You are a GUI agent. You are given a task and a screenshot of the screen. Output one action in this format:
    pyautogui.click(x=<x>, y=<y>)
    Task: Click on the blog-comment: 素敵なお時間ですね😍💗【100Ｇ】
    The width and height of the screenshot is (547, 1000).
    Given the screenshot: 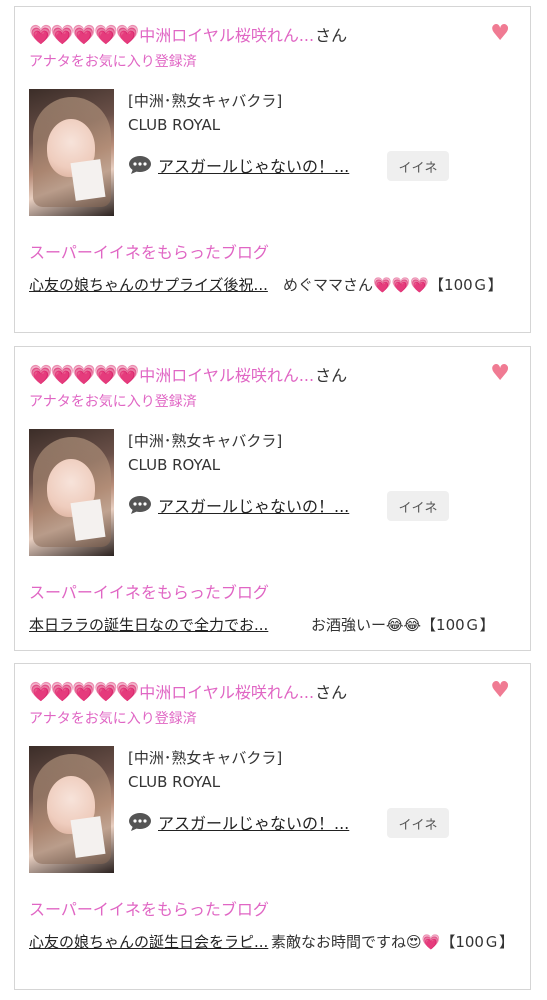 What is the action you would take?
    pyautogui.click(x=392, y=942)
    